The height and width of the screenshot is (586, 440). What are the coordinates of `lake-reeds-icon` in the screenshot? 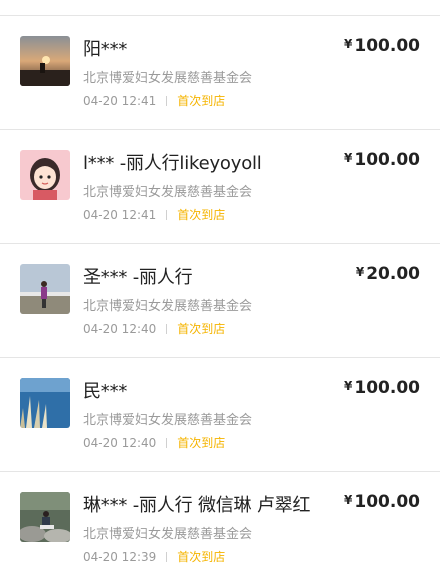 It's located at (45, 403).